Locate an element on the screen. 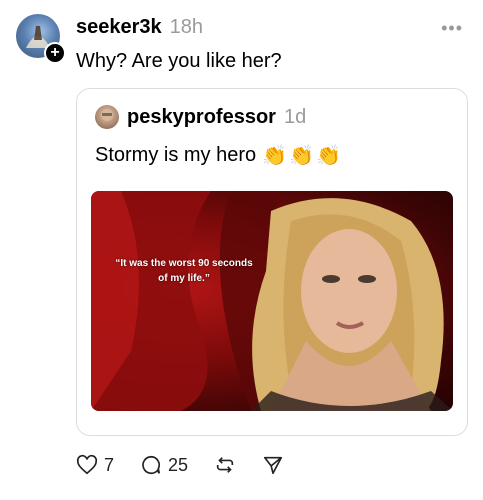 The width and height of the screenshot is (483, 500). repost-button is located at coordinates (225, 465).